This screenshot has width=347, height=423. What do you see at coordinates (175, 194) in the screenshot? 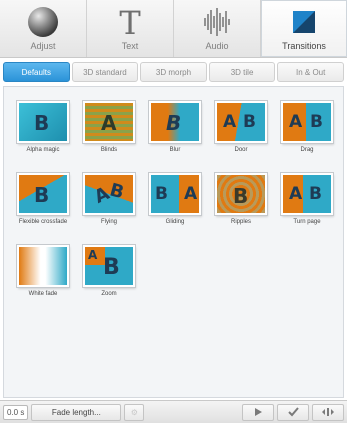
I see `gliding-thumbnail: B A` at bounding box center [175, 194].